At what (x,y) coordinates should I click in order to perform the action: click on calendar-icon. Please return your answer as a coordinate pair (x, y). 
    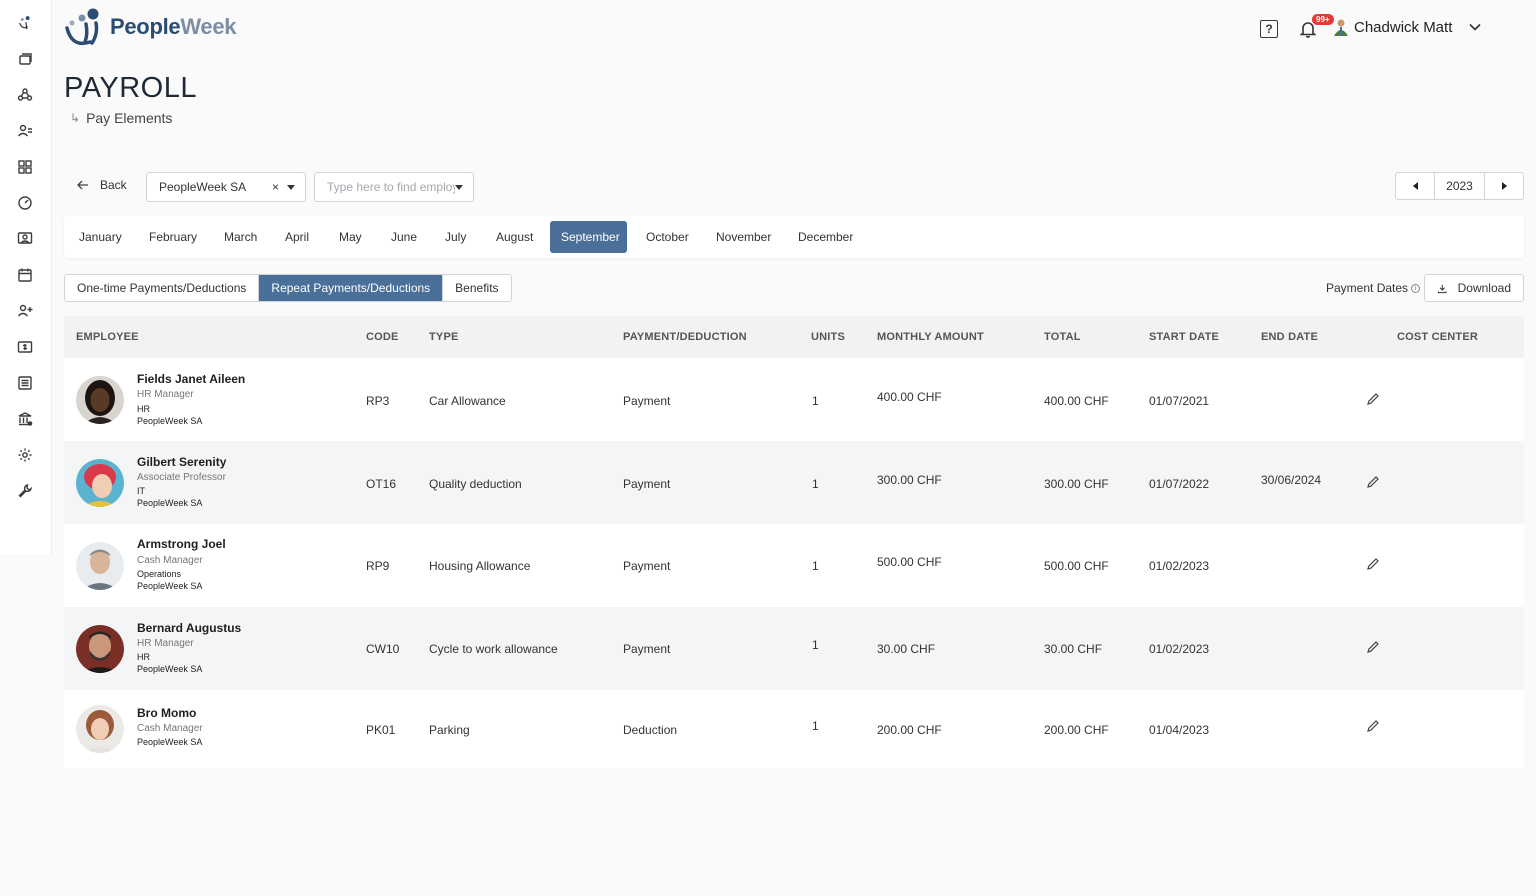
    Looking at the image, I should click on (25, 275).